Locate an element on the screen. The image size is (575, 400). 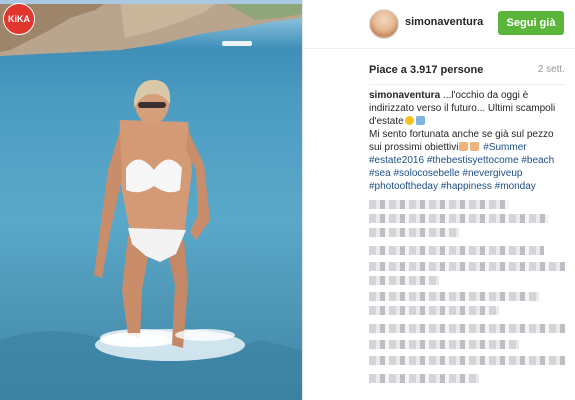
beach-emoji-icon is located at coordinates (420, 120).